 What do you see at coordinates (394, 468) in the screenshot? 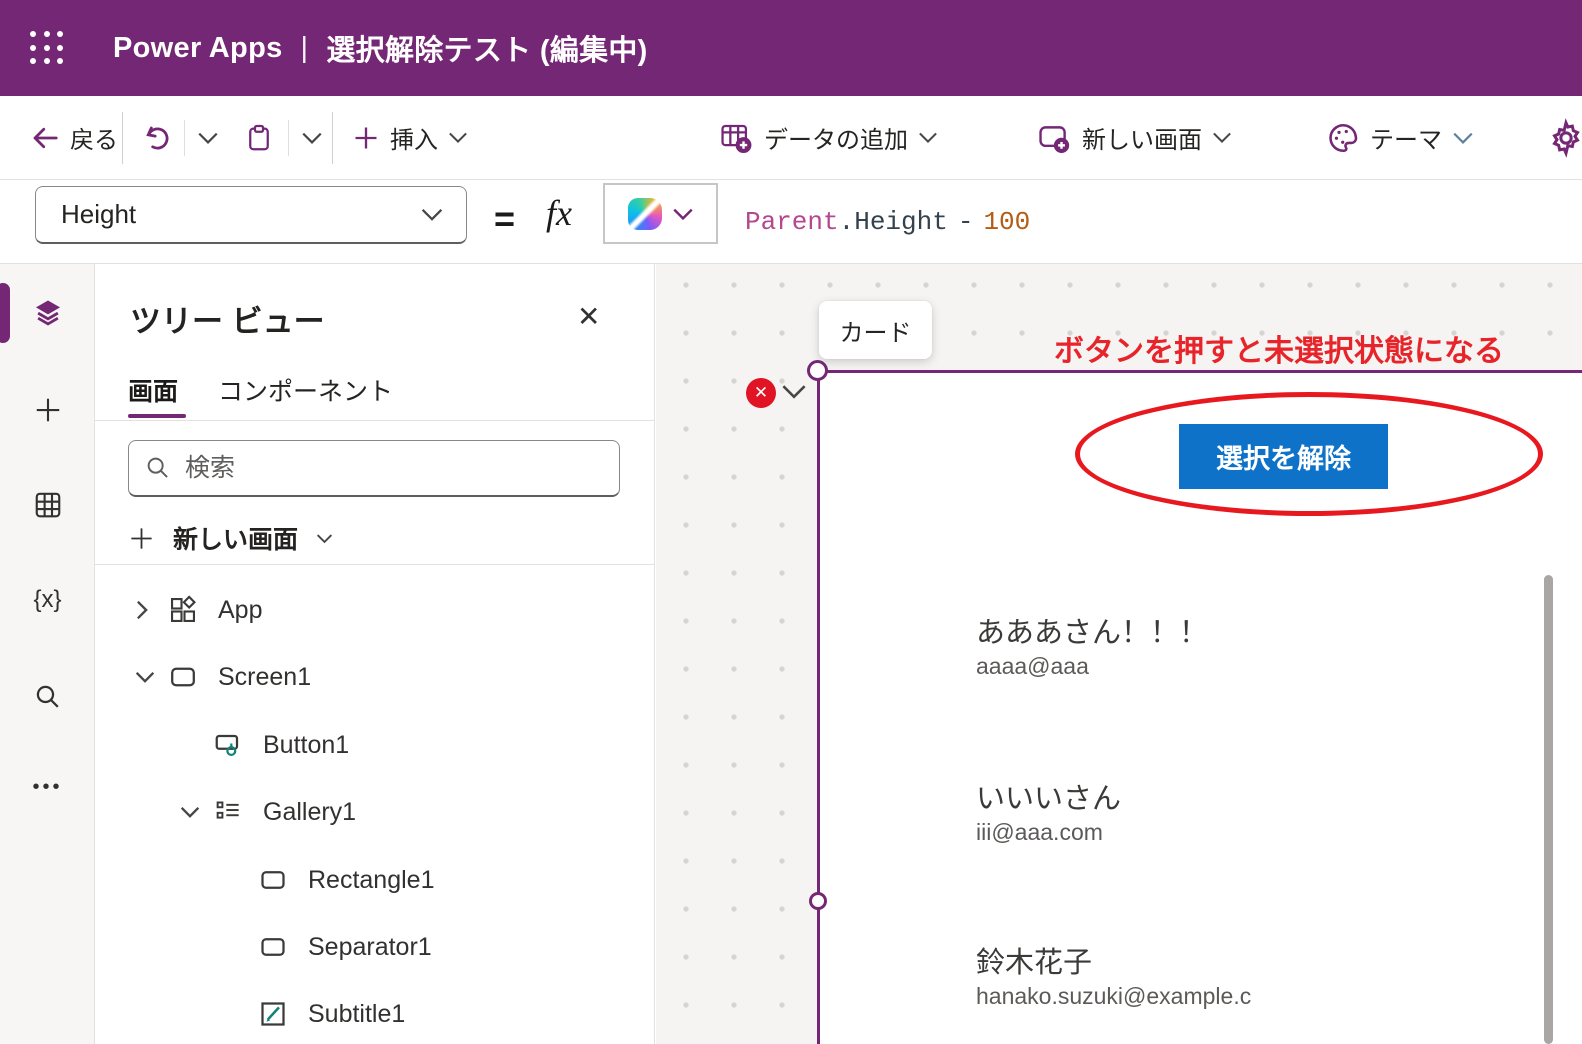
I see `search-input` at bounding box center [394, 468].